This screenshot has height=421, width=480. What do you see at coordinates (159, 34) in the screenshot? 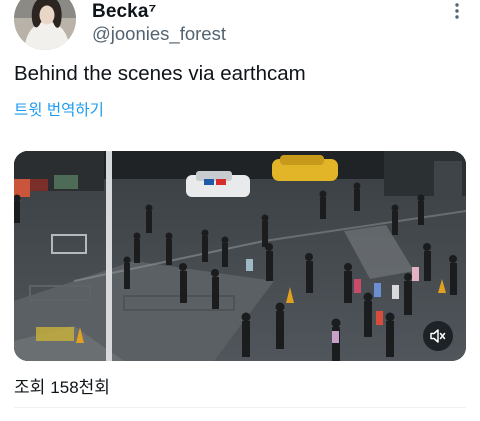
I see `user-handle: @joonies_forest` at bounding box center [159, 34].